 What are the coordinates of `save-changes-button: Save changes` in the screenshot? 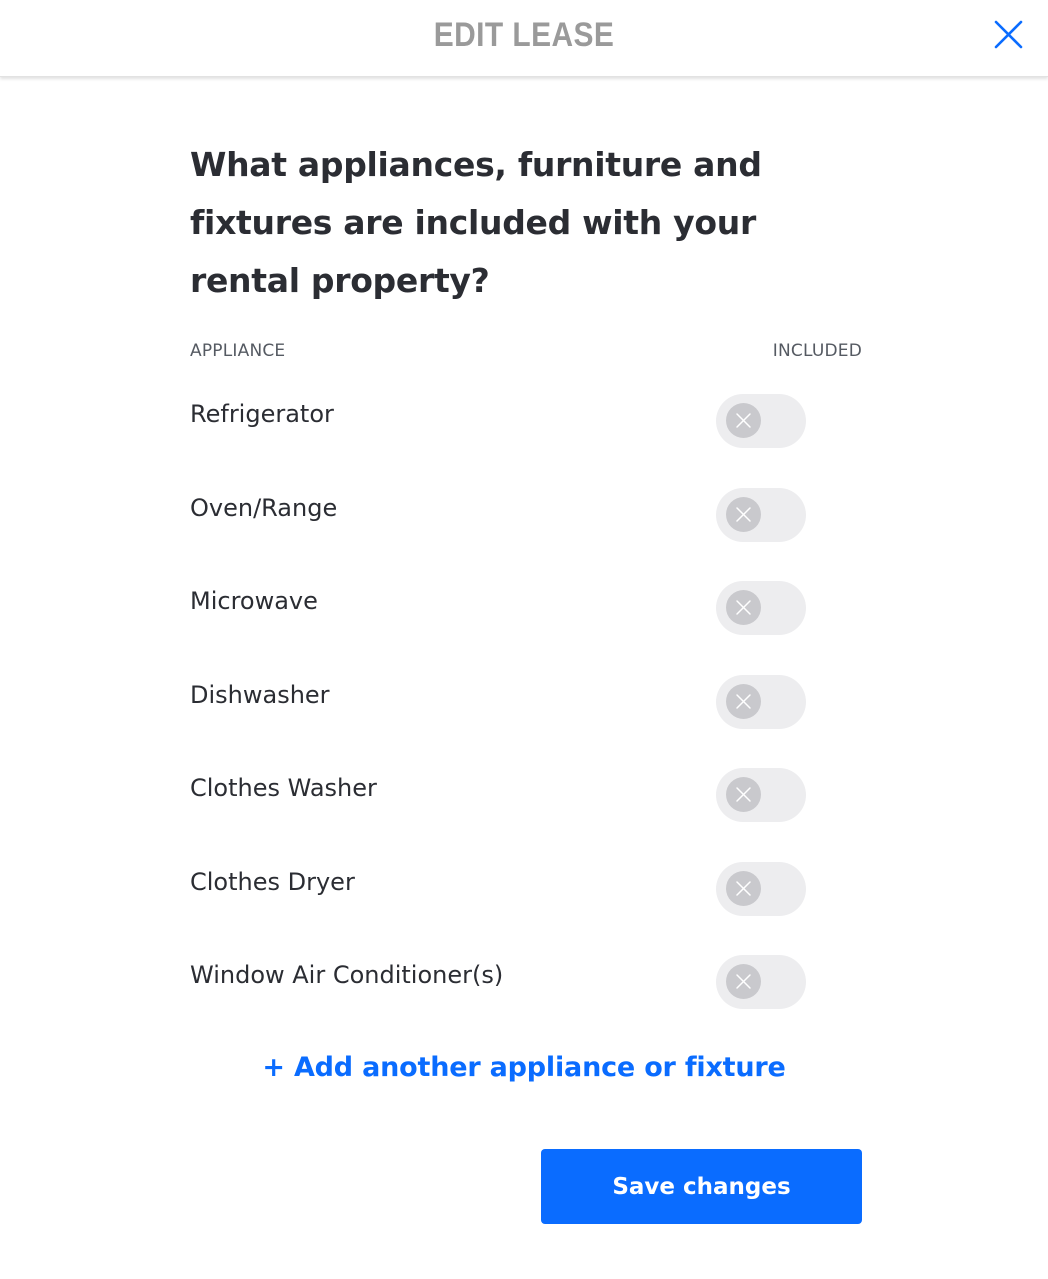 It's located at (701, 1186).